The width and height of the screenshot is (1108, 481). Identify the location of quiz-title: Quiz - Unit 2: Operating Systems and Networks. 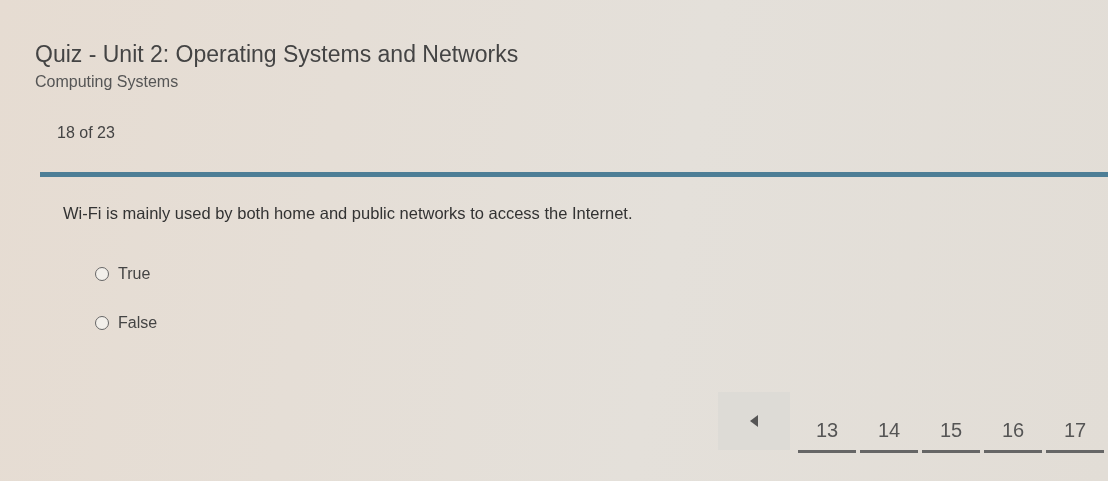
(277, 54).